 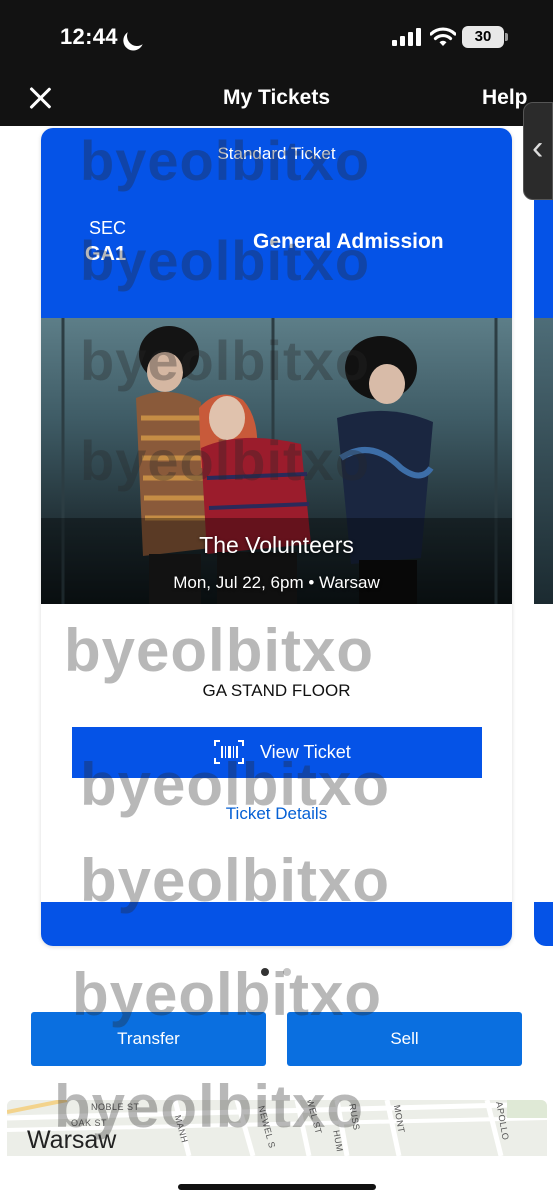 I want to click on view-ticket-label: View Ticket, so click(x=305, y=752).